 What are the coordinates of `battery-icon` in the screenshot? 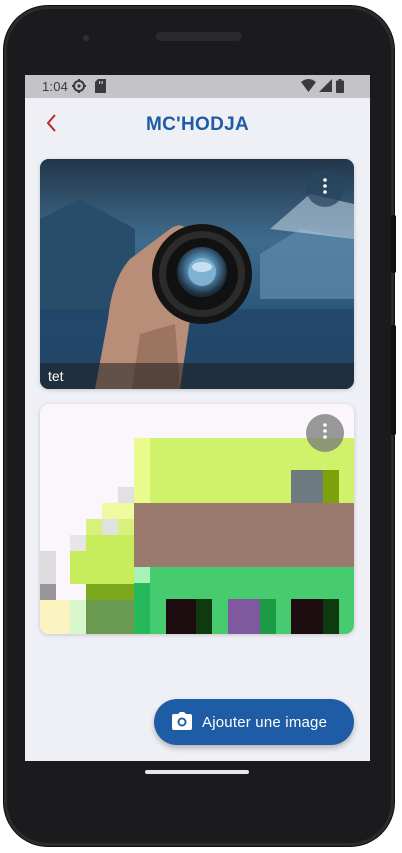 It's located at (340, 87).